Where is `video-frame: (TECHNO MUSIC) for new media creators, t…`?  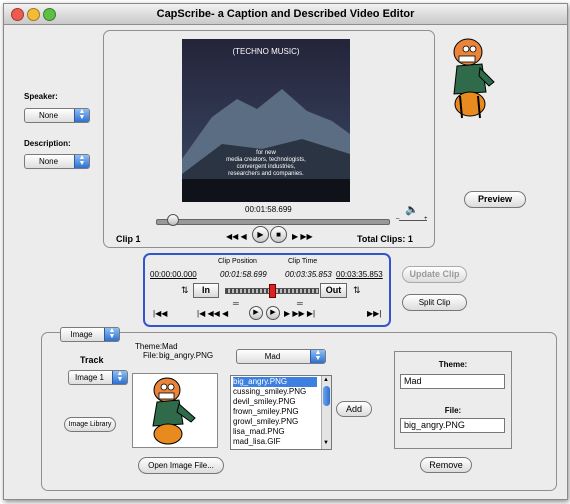
video-frame: (TECHNO MUSIC) for new media creators, t… is located at coordinates (266, 120).